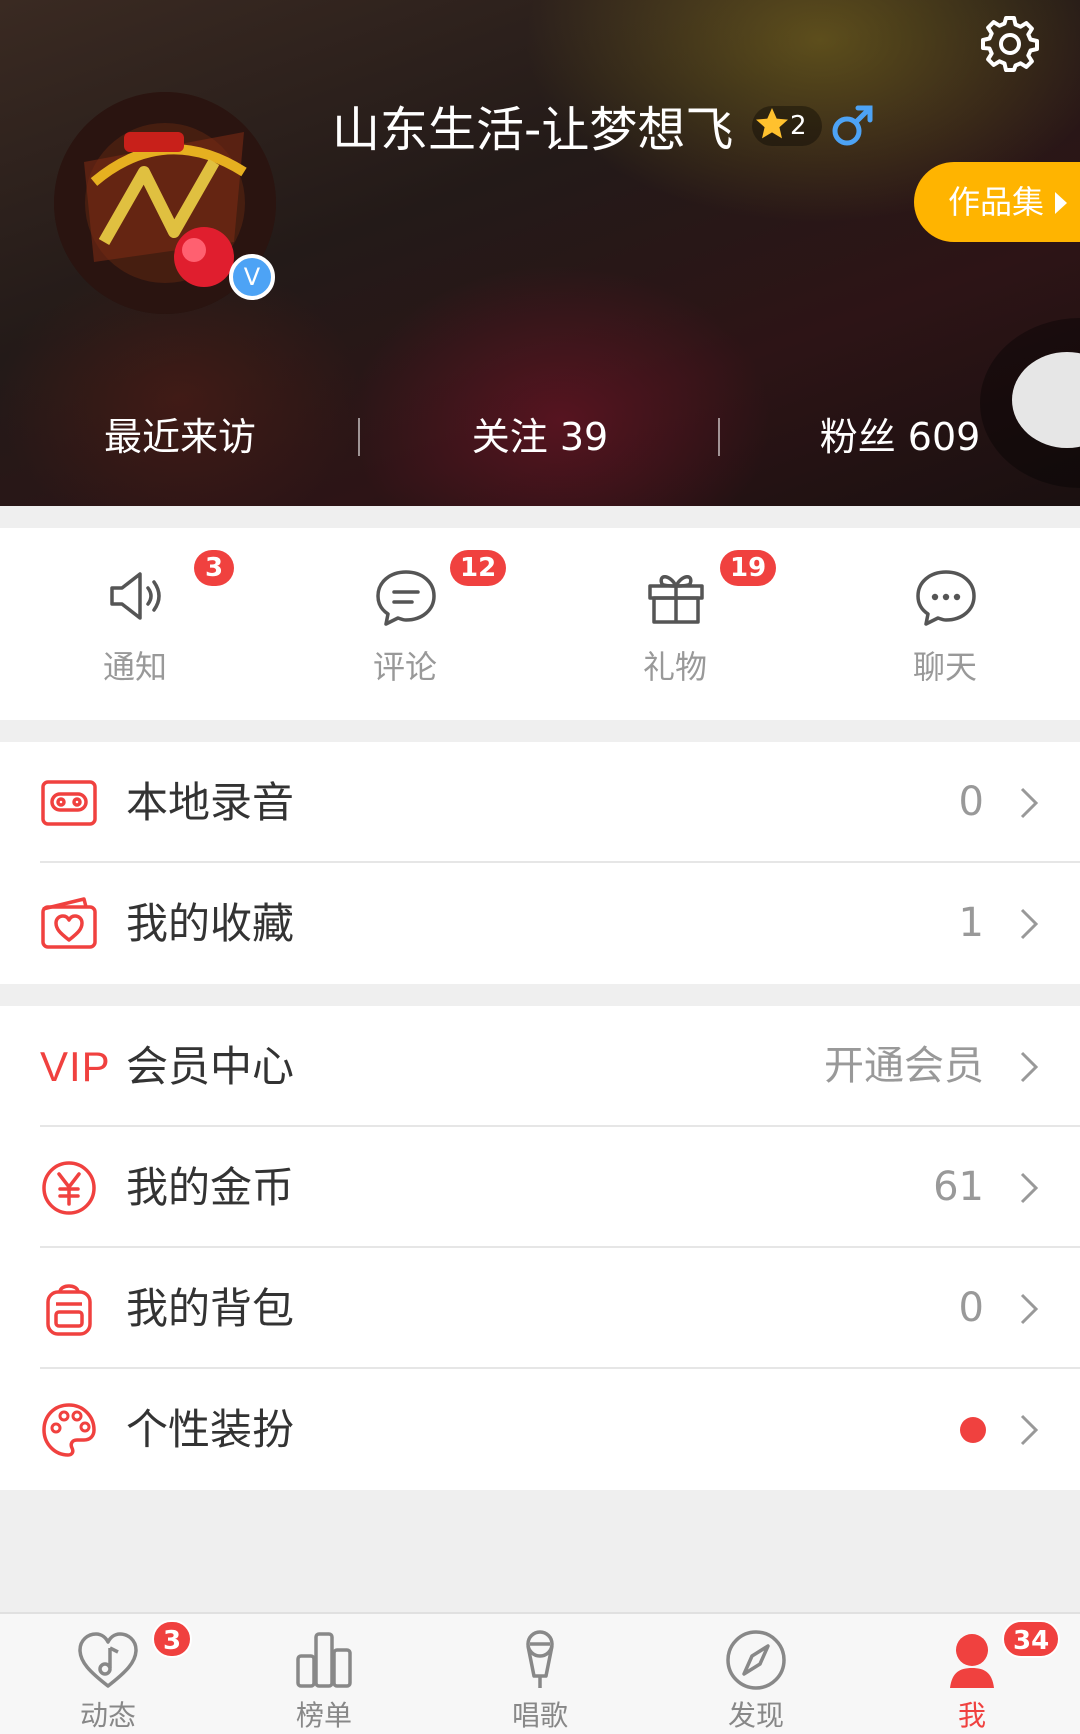 Image resolution: width=1080 pixels, height=1734 pixels. Describe the element at coordinates (210, 923) in the screenshot. I see `menu-label: 我的收藏` at that location.